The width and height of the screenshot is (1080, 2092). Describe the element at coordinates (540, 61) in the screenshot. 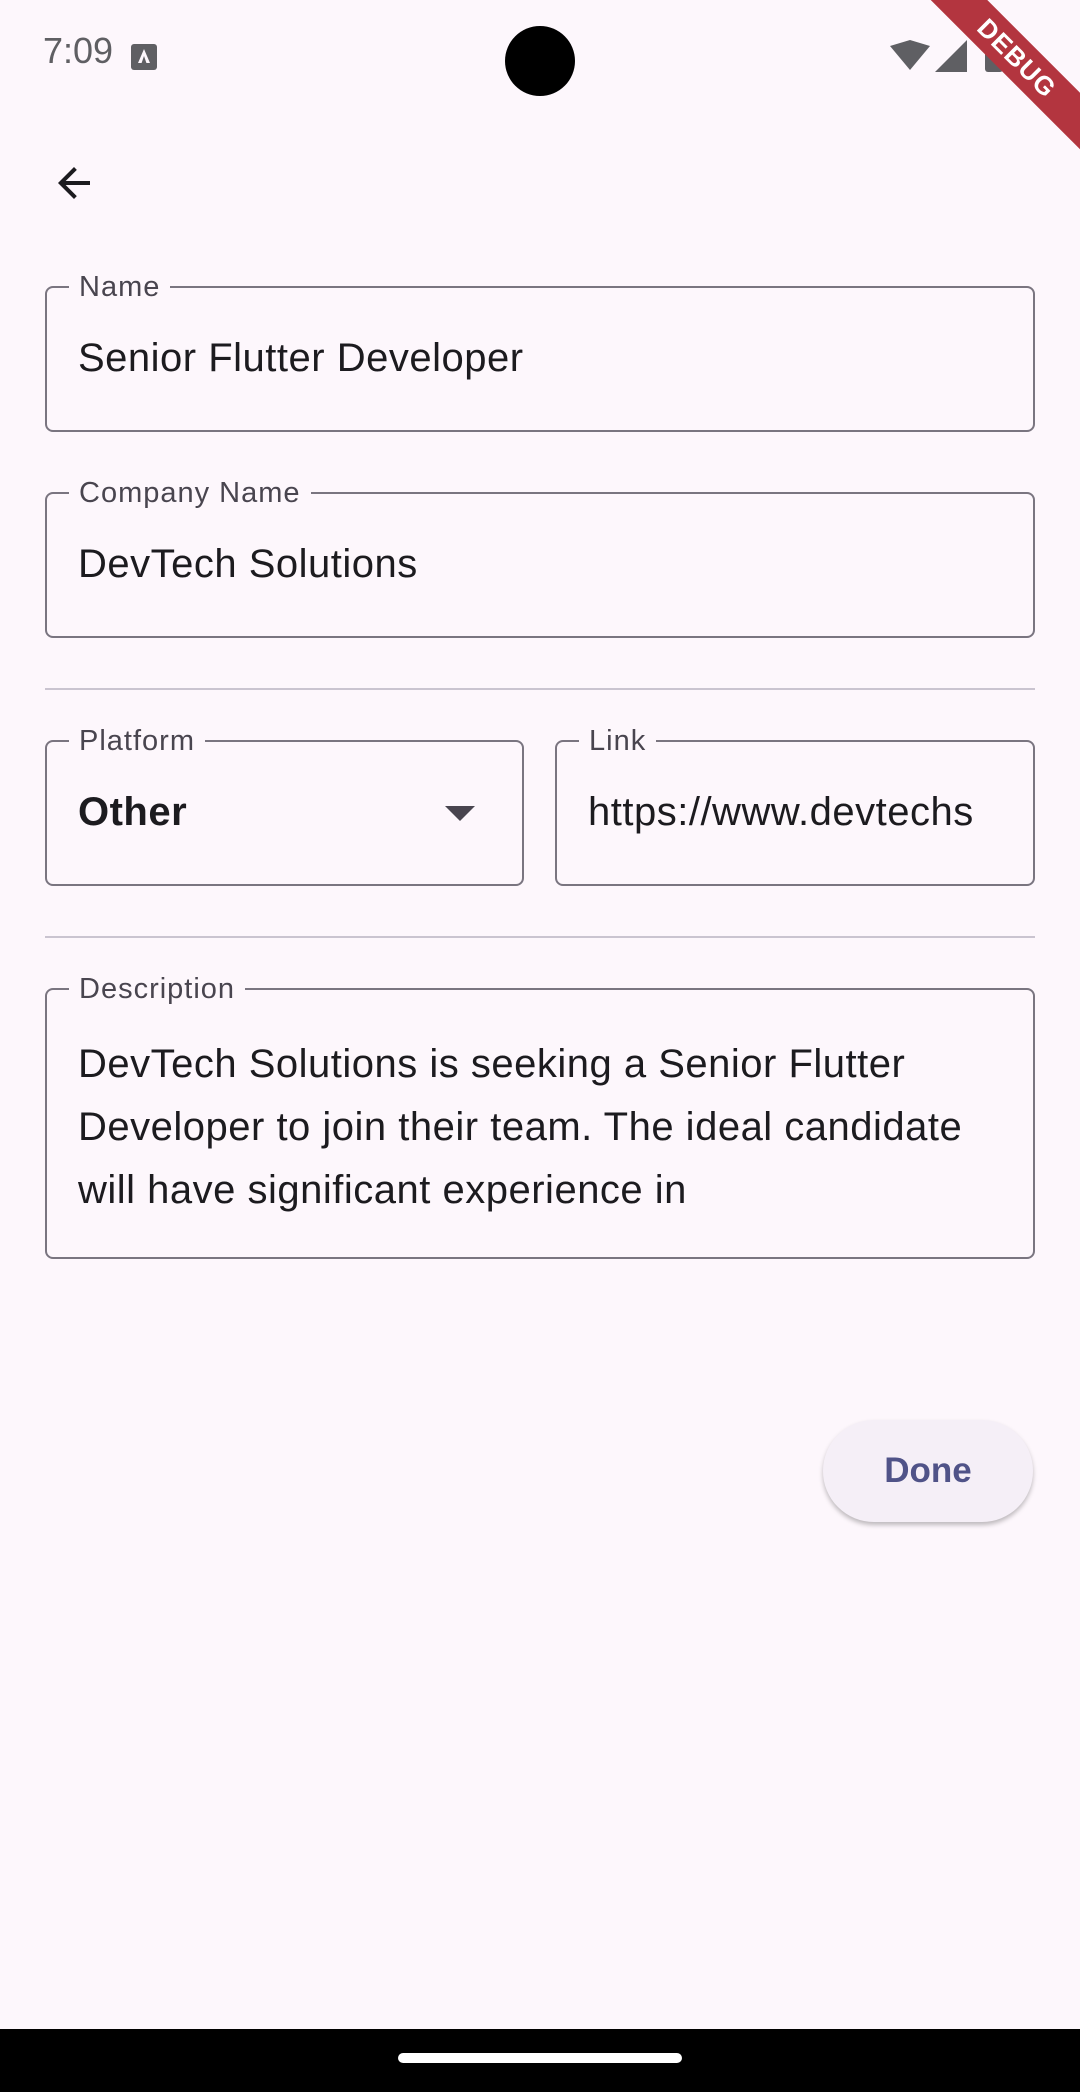

I see `camera-cutout` at that location.